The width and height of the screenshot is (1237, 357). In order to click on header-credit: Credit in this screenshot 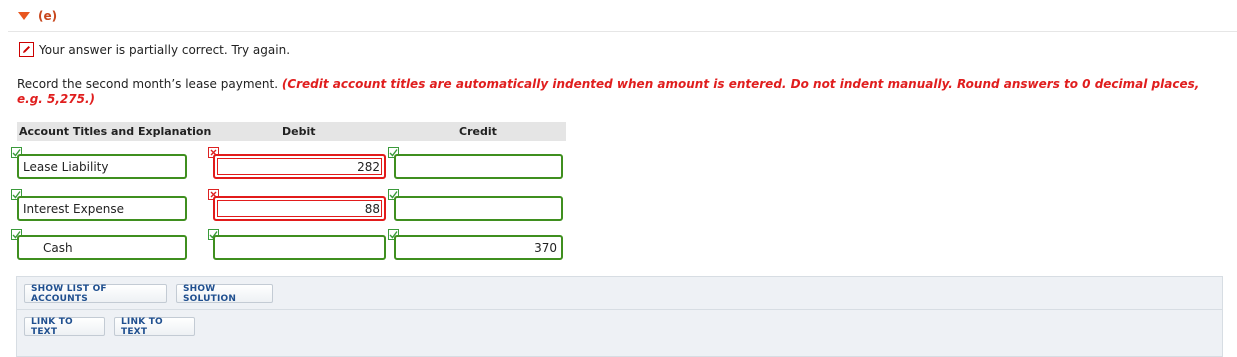, I will do `click(478, 131)`.